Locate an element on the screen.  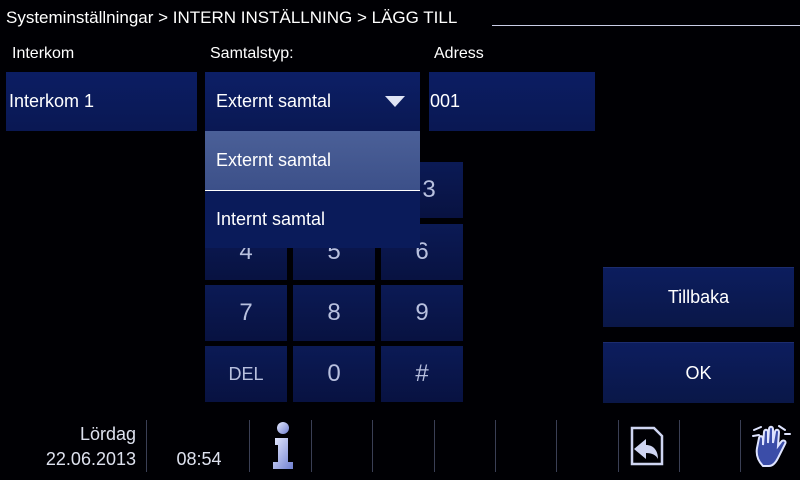
clock: 08:54 is located at coordinates (199, 459).